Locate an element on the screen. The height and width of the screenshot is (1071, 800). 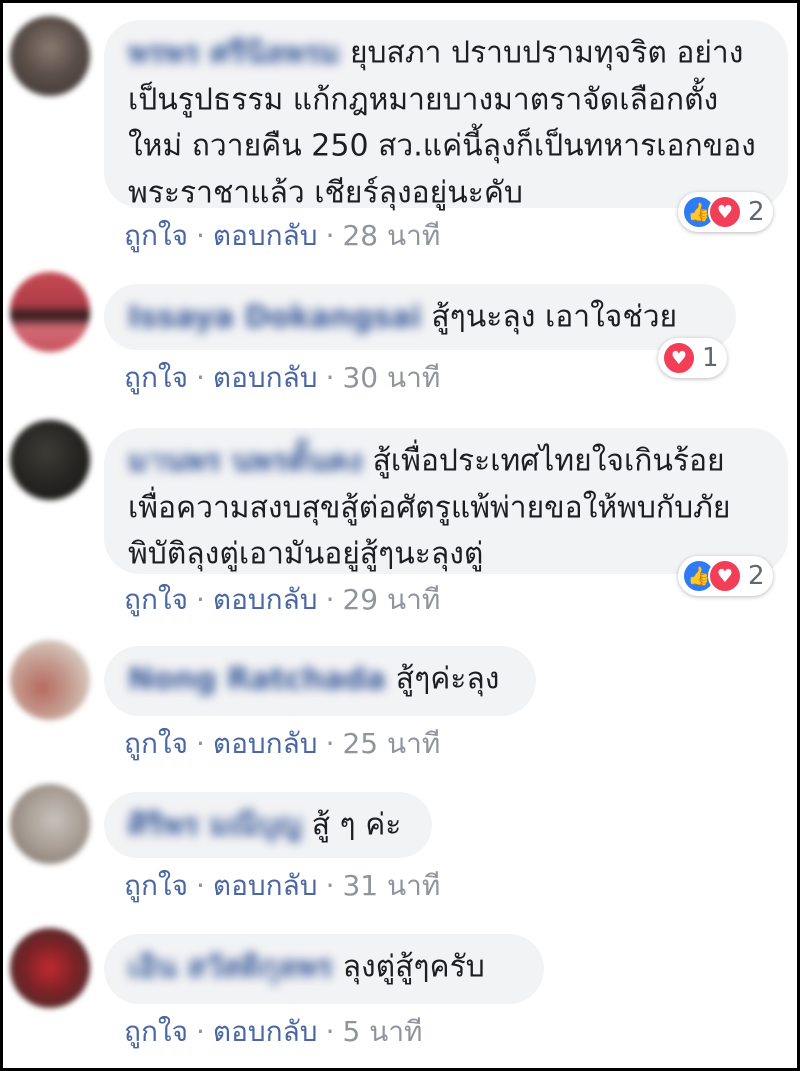
comment-text: สู้ๆค่ะลุง is located at coordinates (447, 679).